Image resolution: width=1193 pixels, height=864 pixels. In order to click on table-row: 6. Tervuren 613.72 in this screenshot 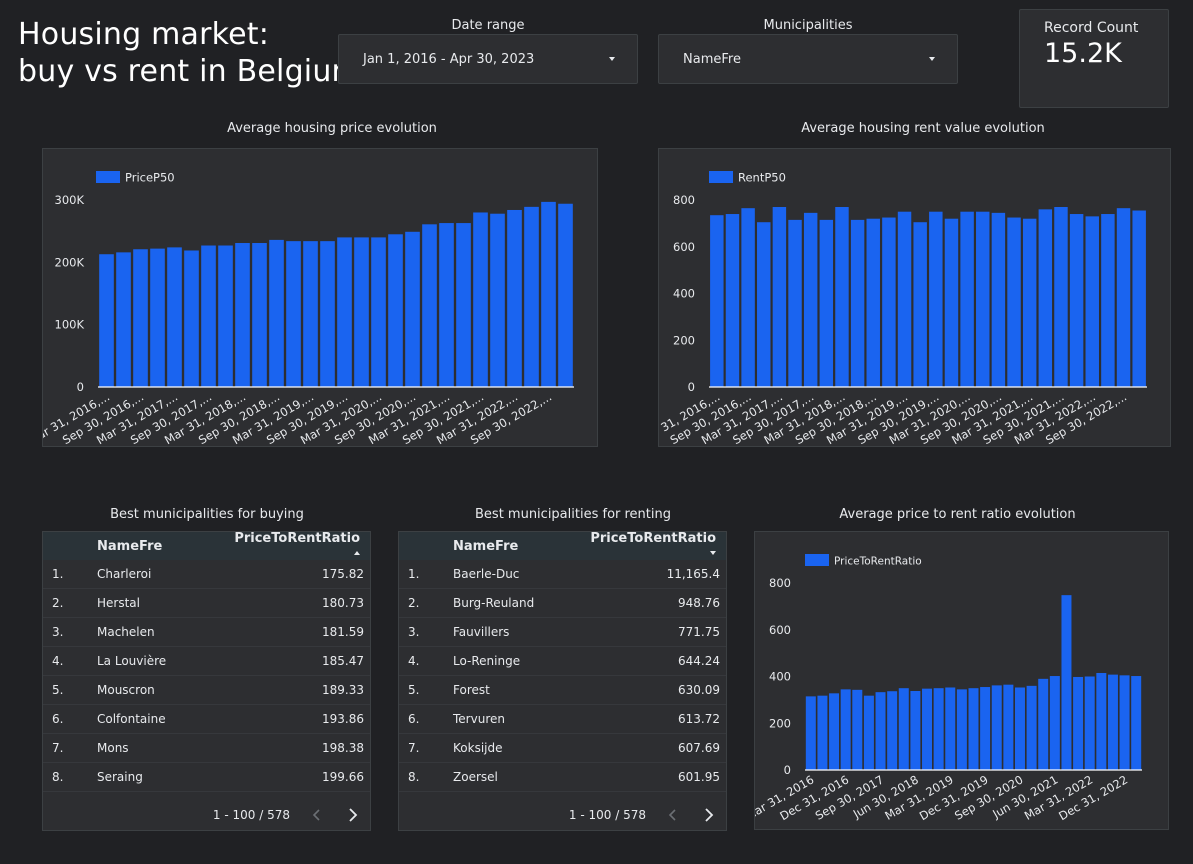, I will do `click(562, 719)`.